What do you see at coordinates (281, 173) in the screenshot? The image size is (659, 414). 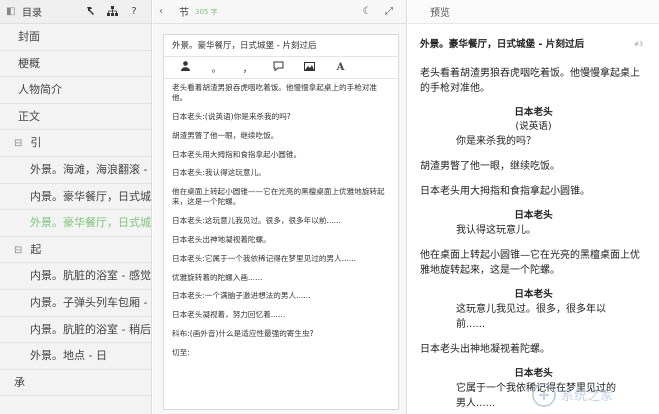 I see `script-line: 日本老头:我认得这玩意儿。` at bounding box center [281, 173].